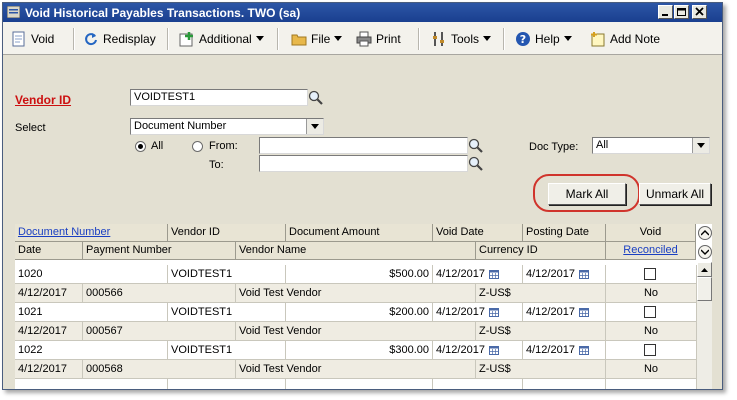  Describe the element at coordinates (159, 369) in the screenshot. I see `cell-payment-number: 000568` at that location.